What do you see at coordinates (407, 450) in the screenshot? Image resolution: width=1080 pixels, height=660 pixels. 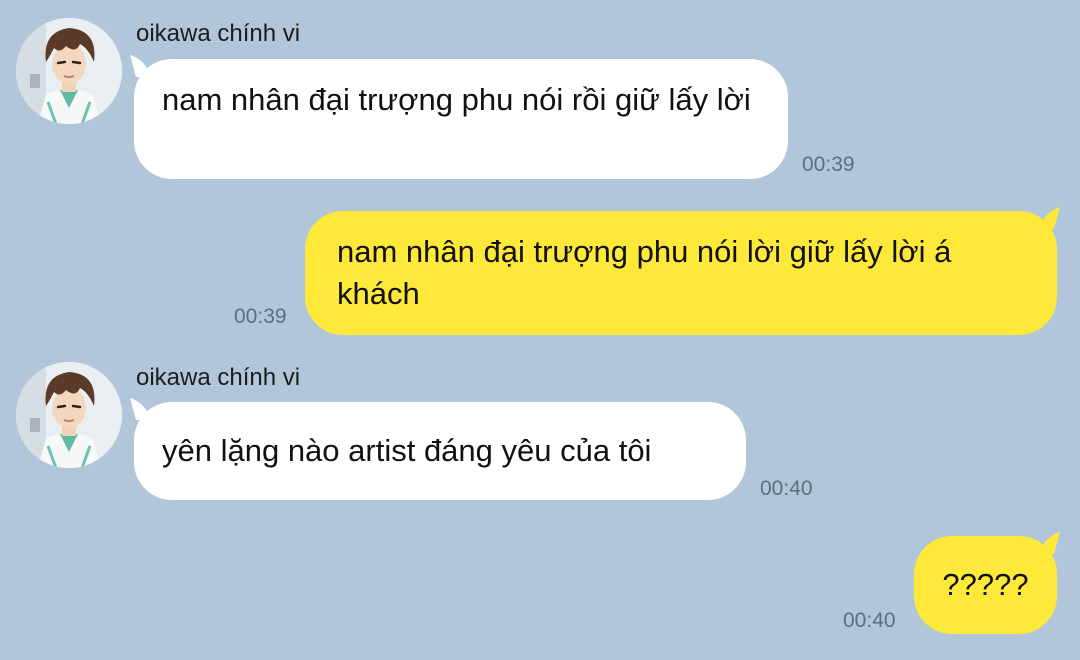 I see `message-text: yên lặng nào artist đáng yêu của tôi` at bounding box center [407, 450].